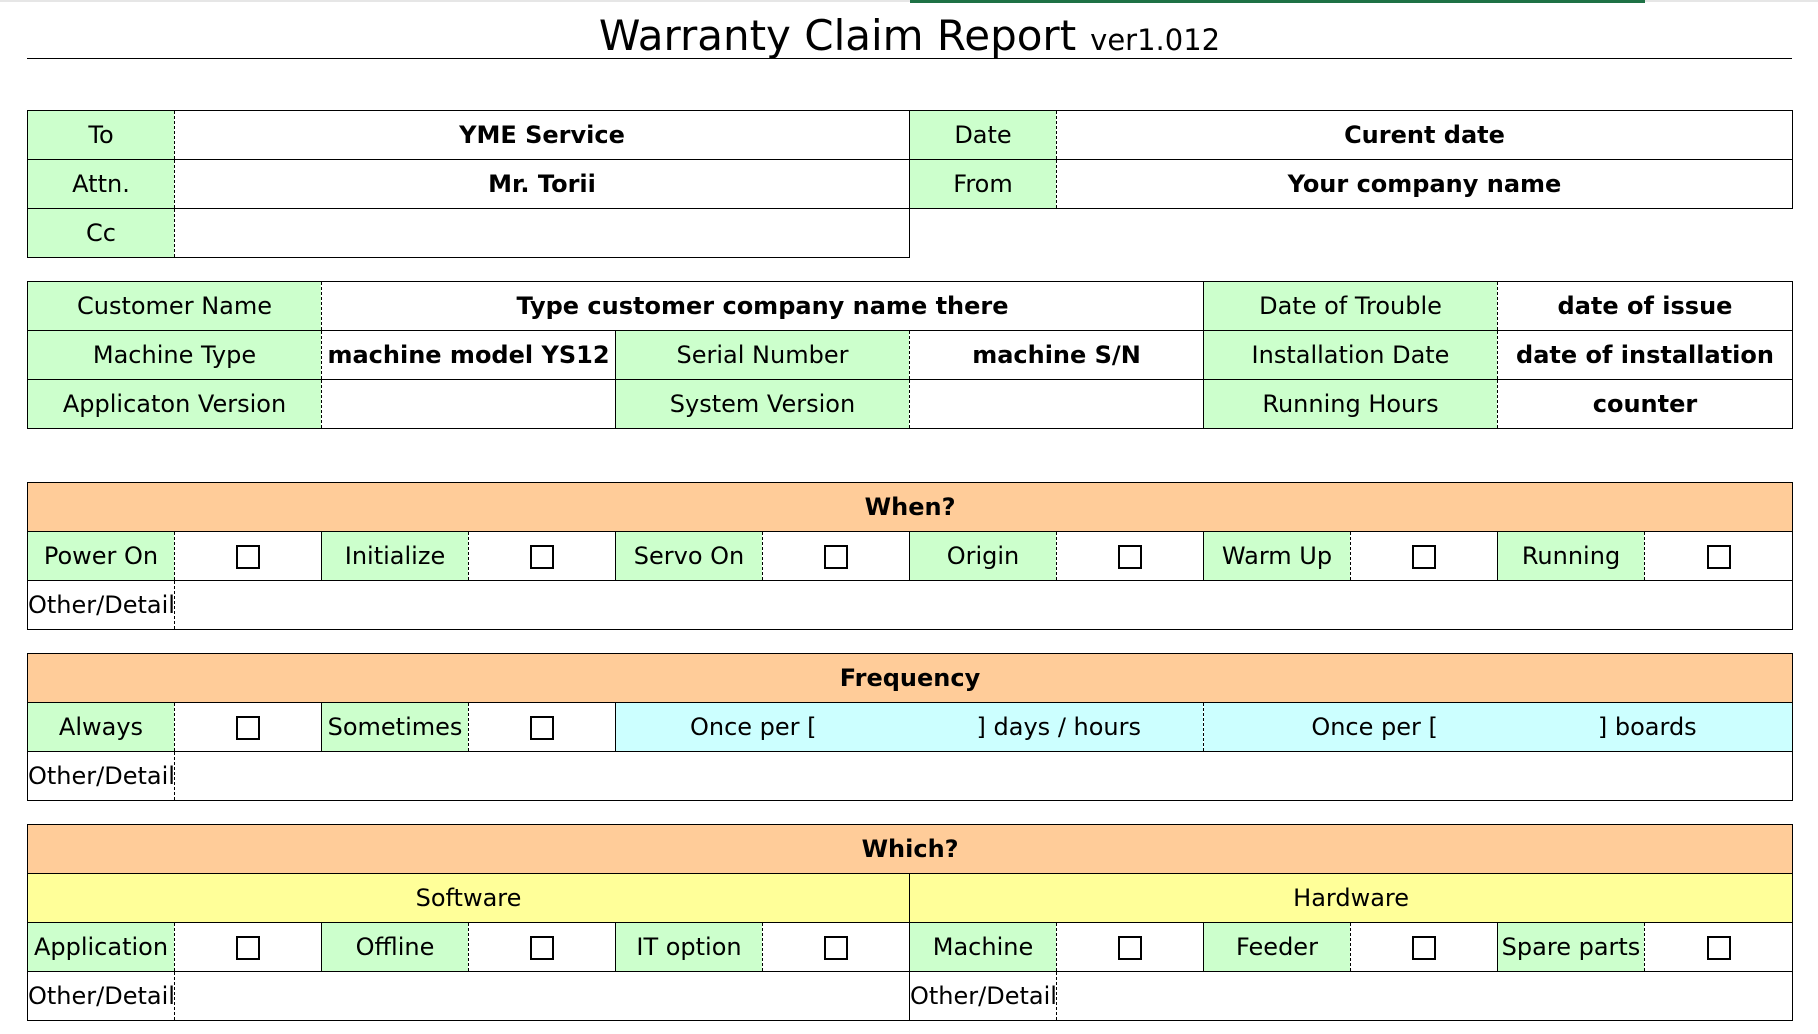 This screenshot has height=1034, width=1818. I want to click on running-checkbox, so click(1718, 557).